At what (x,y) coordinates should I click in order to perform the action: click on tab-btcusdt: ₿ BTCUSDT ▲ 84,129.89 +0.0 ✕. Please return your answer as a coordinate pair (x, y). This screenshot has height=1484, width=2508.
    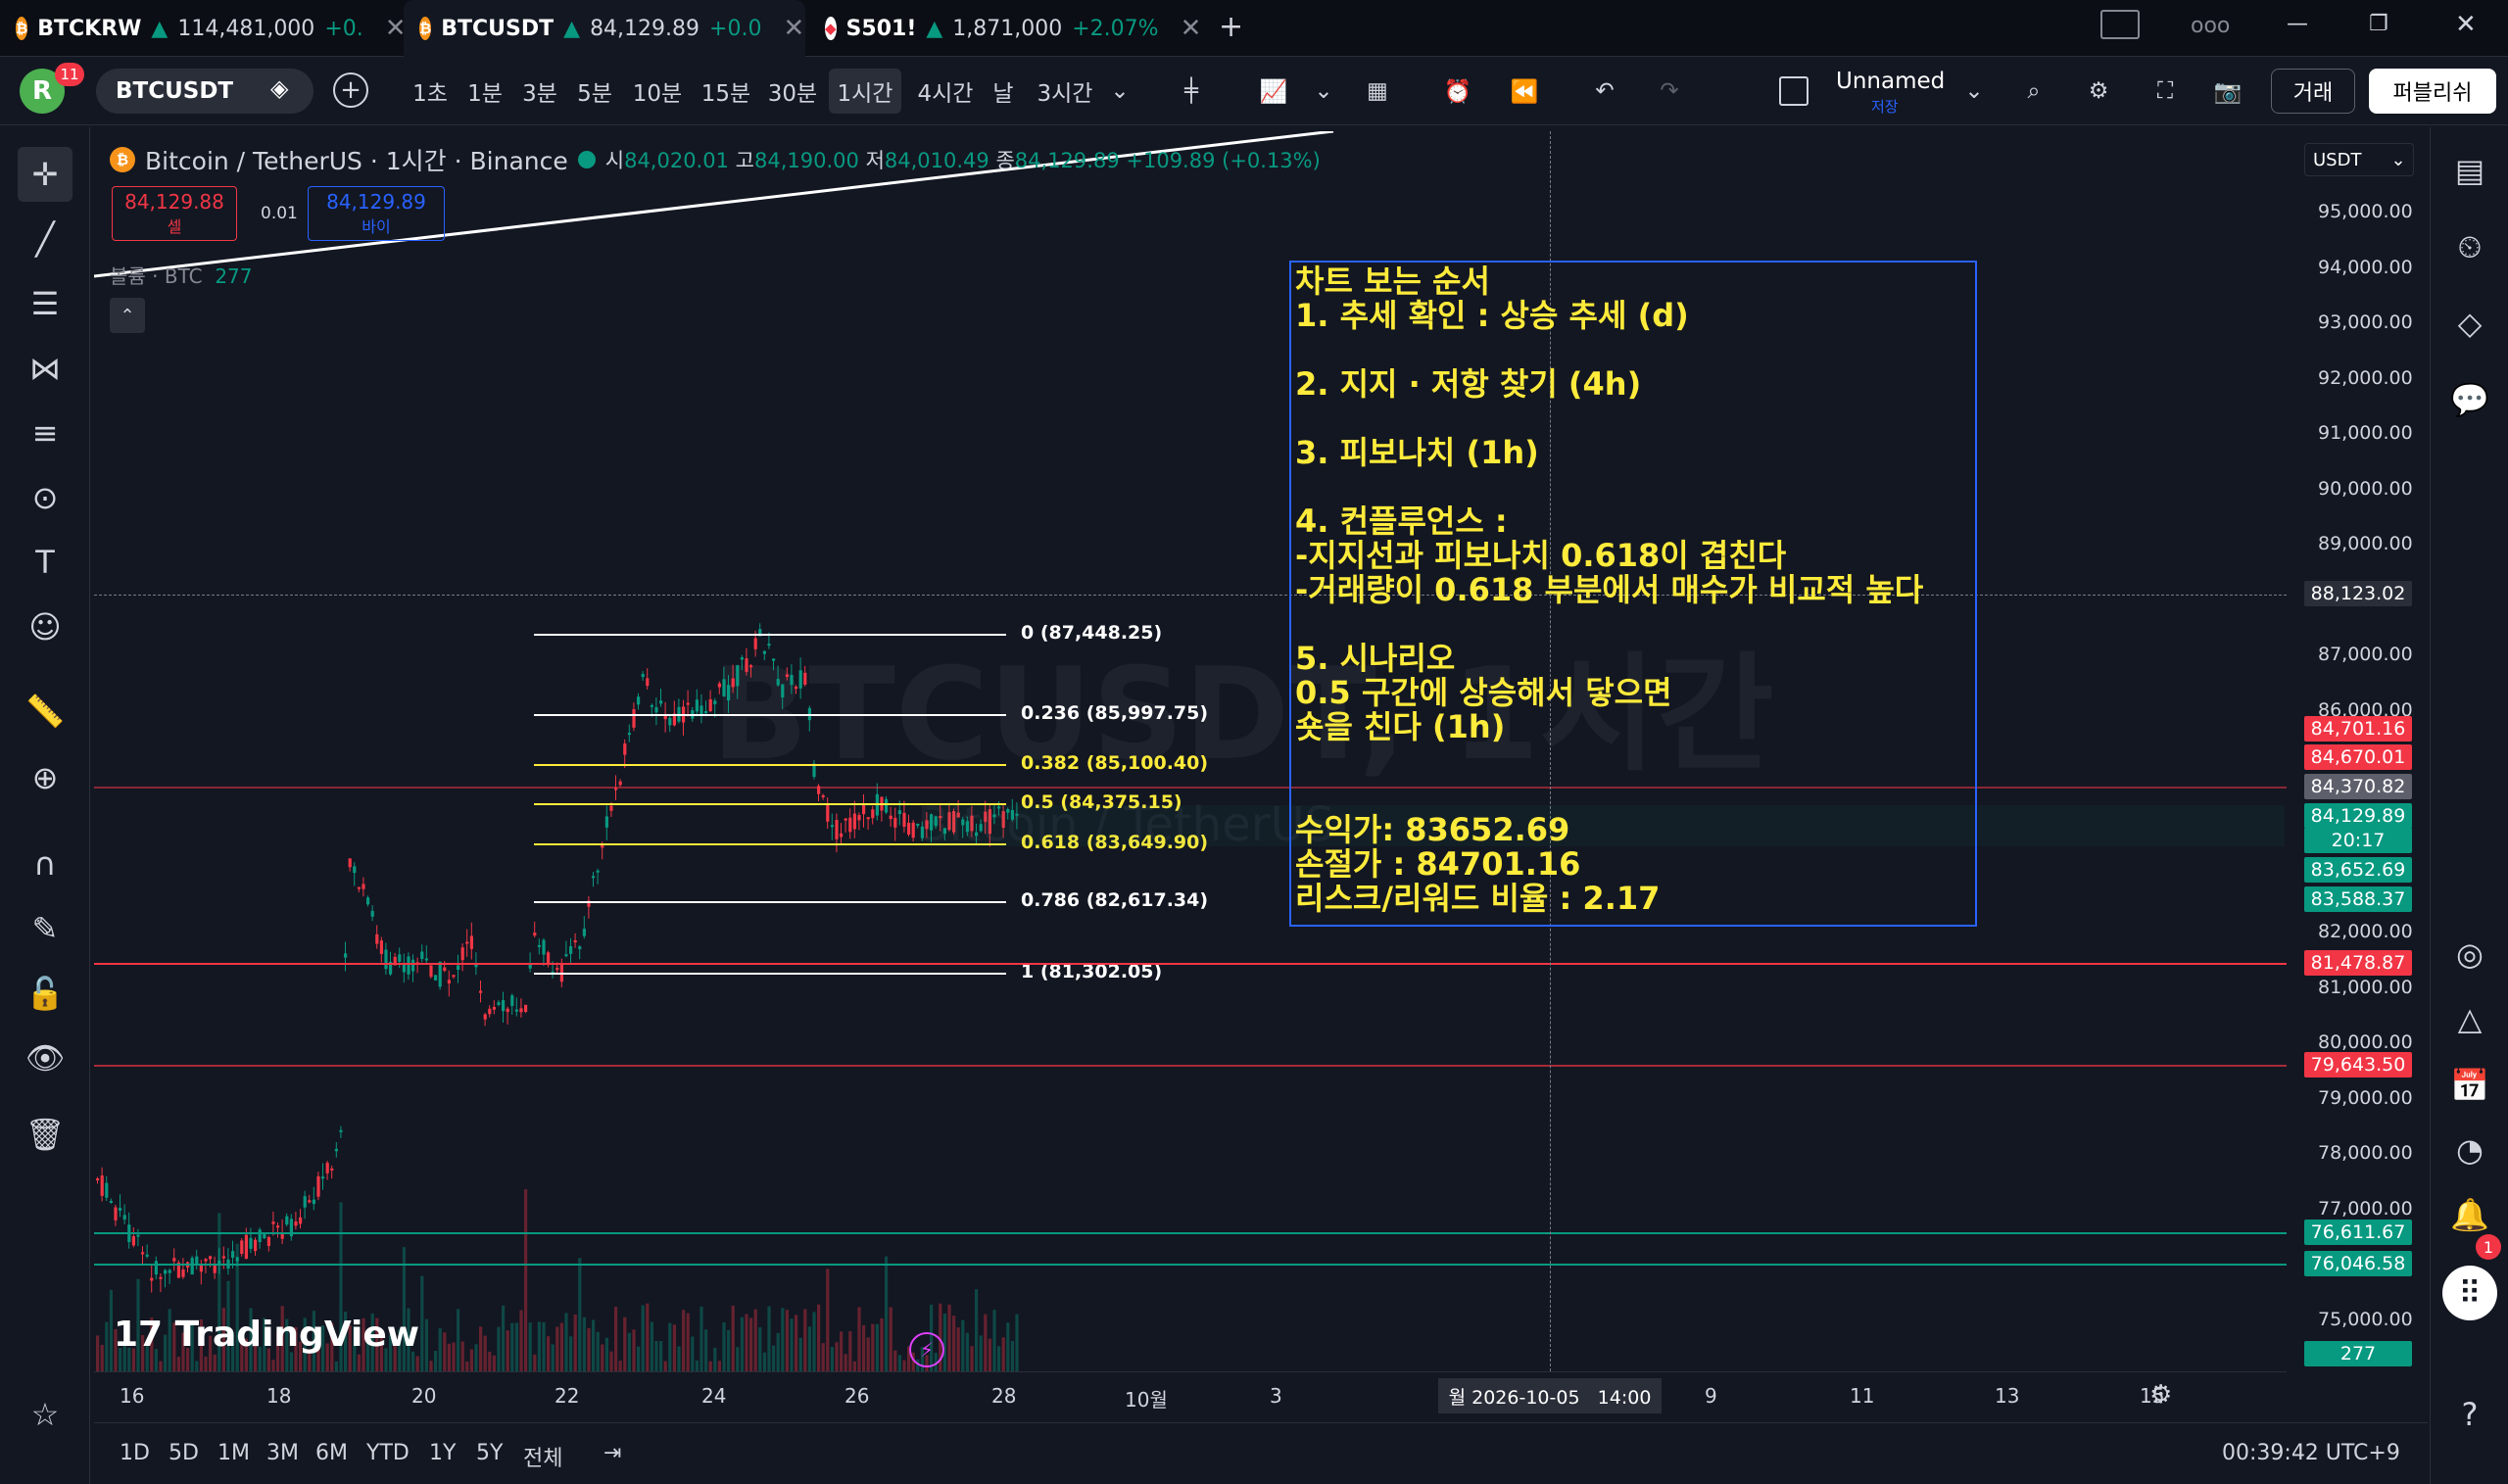
    Looking at the image, I should click on (604, 28).